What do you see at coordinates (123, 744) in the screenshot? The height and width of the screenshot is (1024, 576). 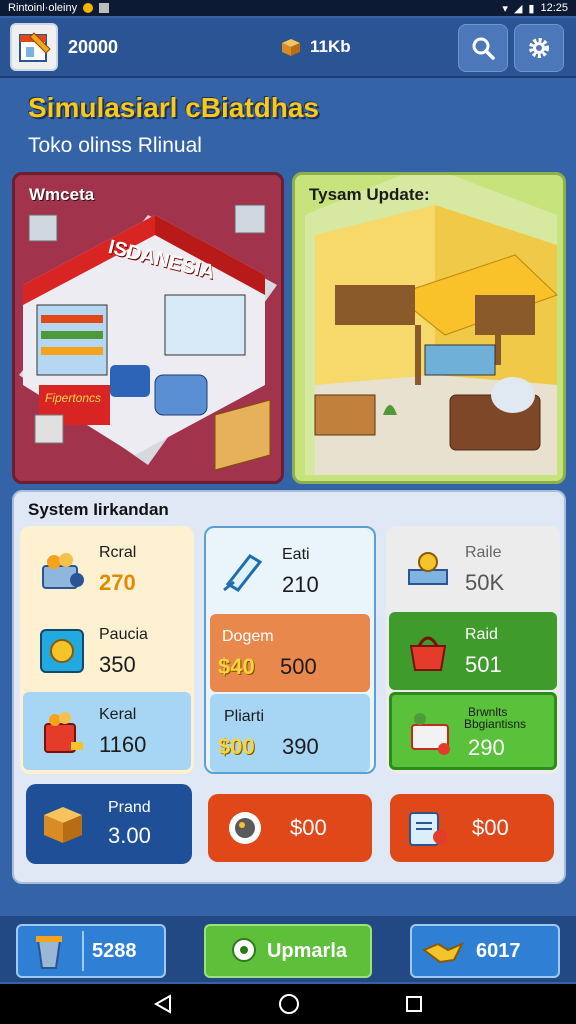 I see `stat-value: 1160` at bounding box center [123, 744].